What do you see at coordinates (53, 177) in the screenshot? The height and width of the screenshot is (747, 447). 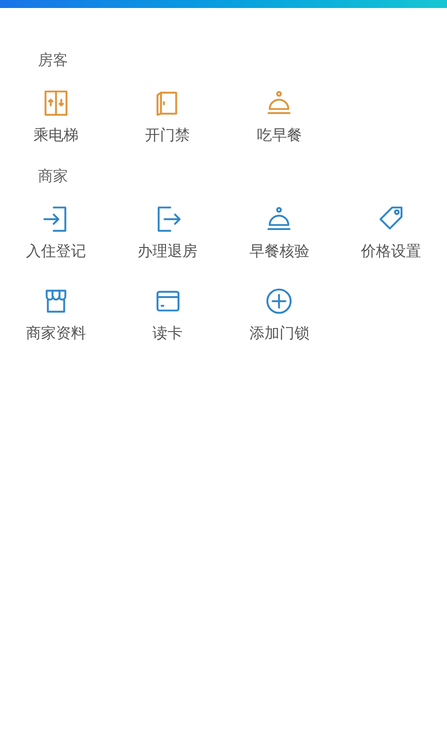 I see `section-title: 商家` at bounding box center [53, 177].